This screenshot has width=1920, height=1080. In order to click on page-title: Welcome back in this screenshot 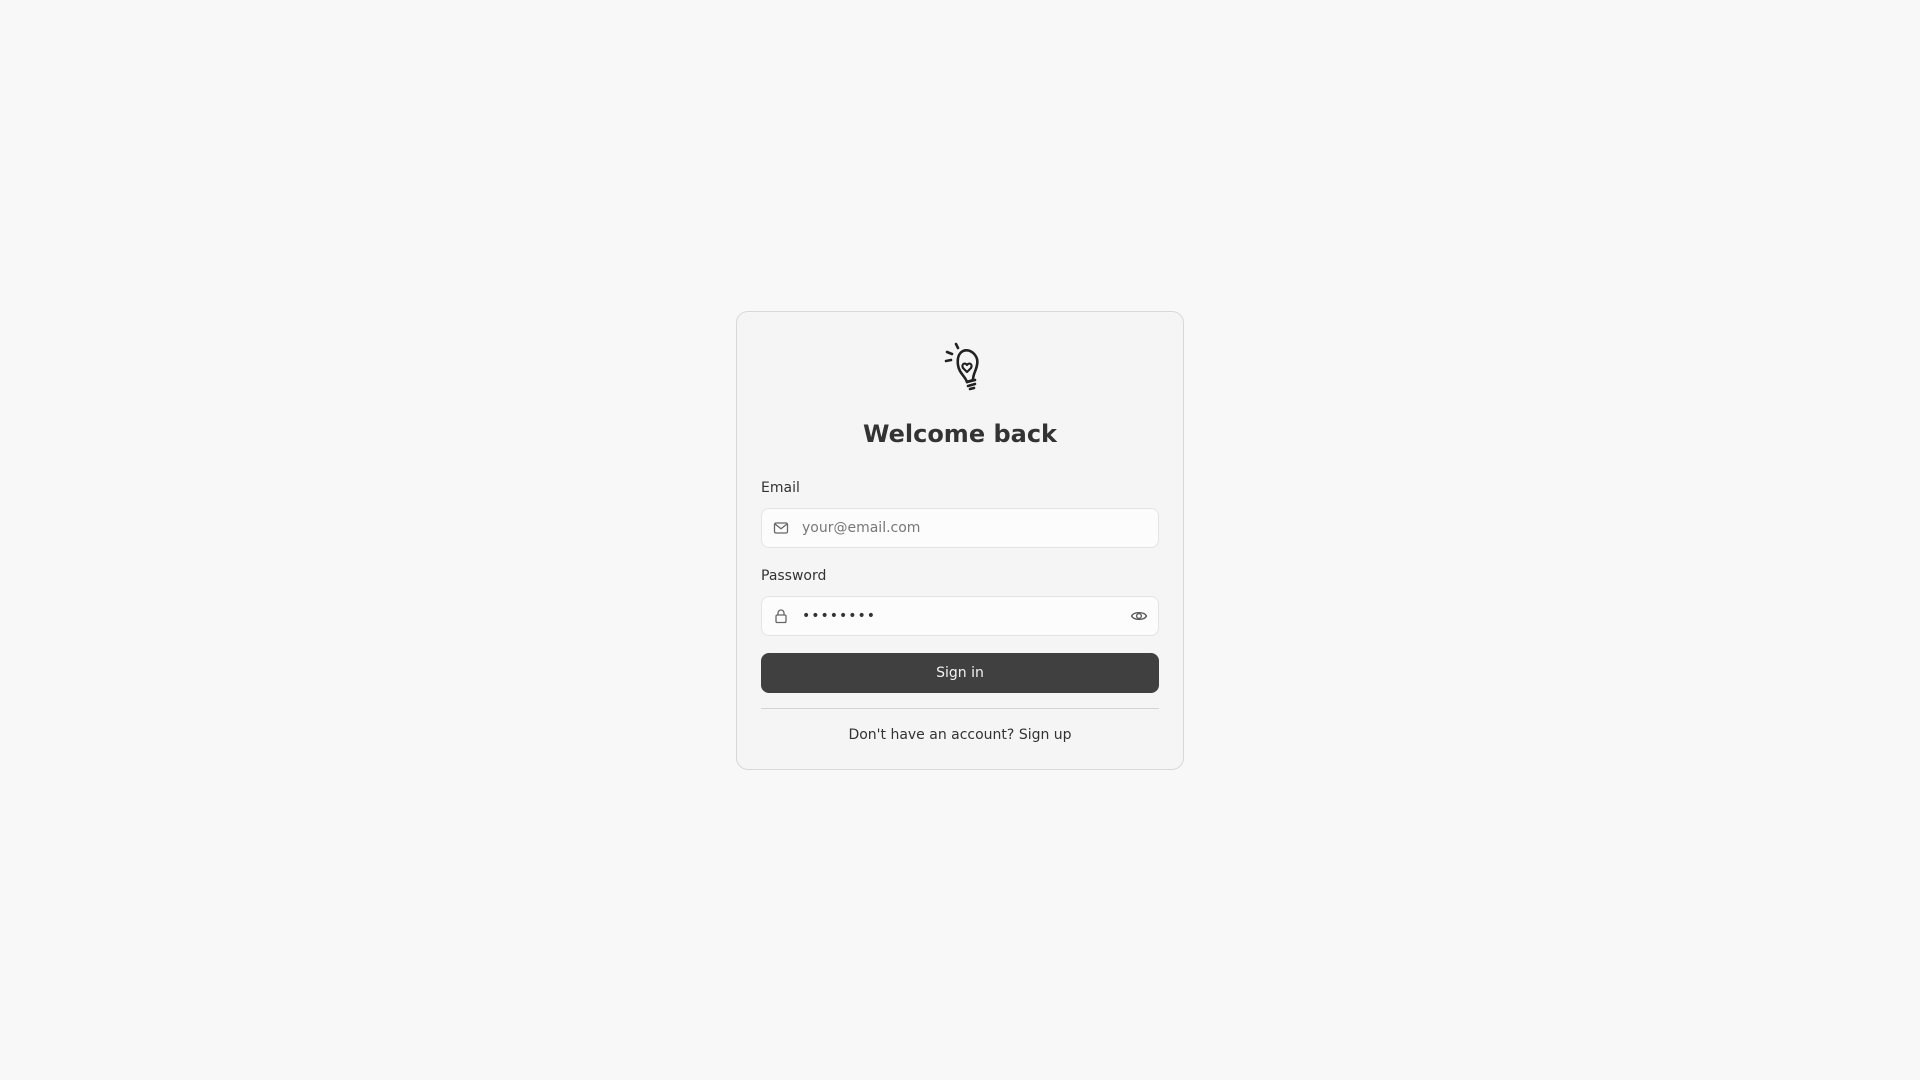, I will do `click(960, 434)`.